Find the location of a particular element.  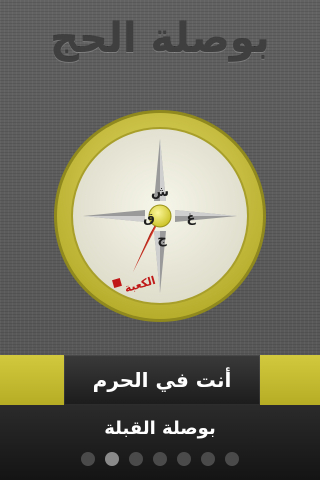

page-label: بوصلة القبلة is located at coordinates (160, 428).